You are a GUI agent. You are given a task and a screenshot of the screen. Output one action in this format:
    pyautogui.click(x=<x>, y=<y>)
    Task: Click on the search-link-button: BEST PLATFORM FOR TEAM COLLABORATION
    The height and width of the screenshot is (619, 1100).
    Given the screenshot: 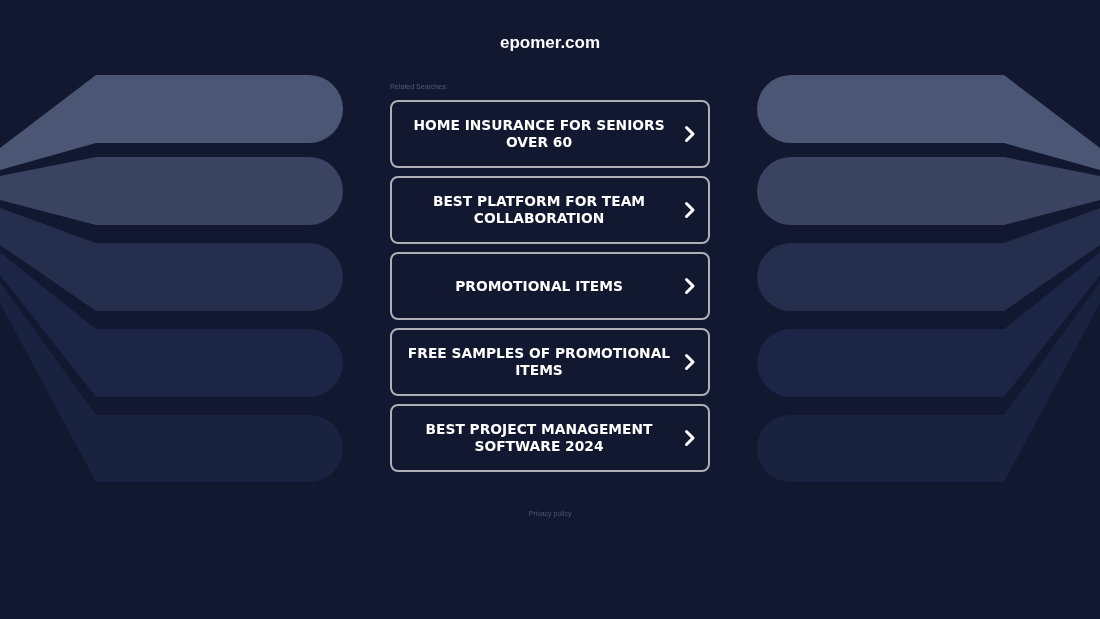 What is the action you would take?
    pyautogui.click(x=550, y=210)
    